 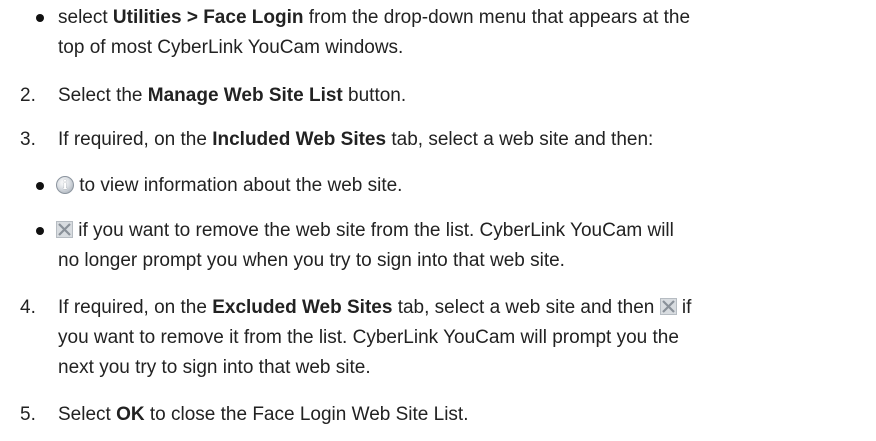 I want to click on step-number-5: 5., so click(x=28, y=414).